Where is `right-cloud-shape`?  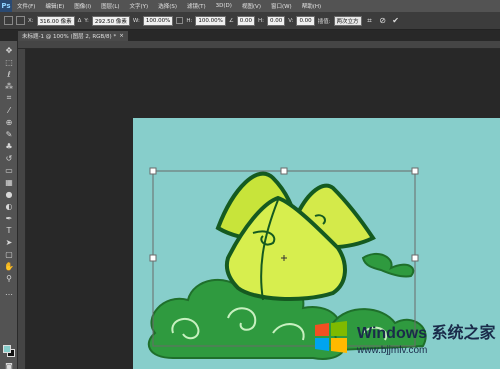
right-cloud-shape is located at coordinates (388, 265).